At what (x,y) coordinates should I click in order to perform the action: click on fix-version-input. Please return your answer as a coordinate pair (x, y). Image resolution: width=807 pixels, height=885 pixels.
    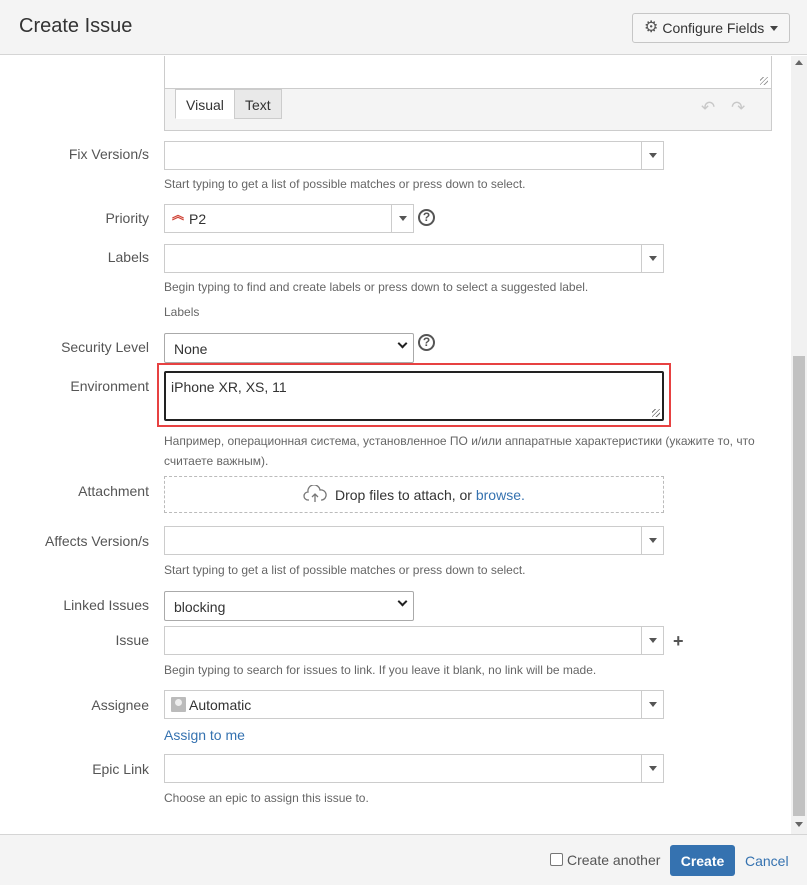
    Looking at the image, I should click on (414, 155).